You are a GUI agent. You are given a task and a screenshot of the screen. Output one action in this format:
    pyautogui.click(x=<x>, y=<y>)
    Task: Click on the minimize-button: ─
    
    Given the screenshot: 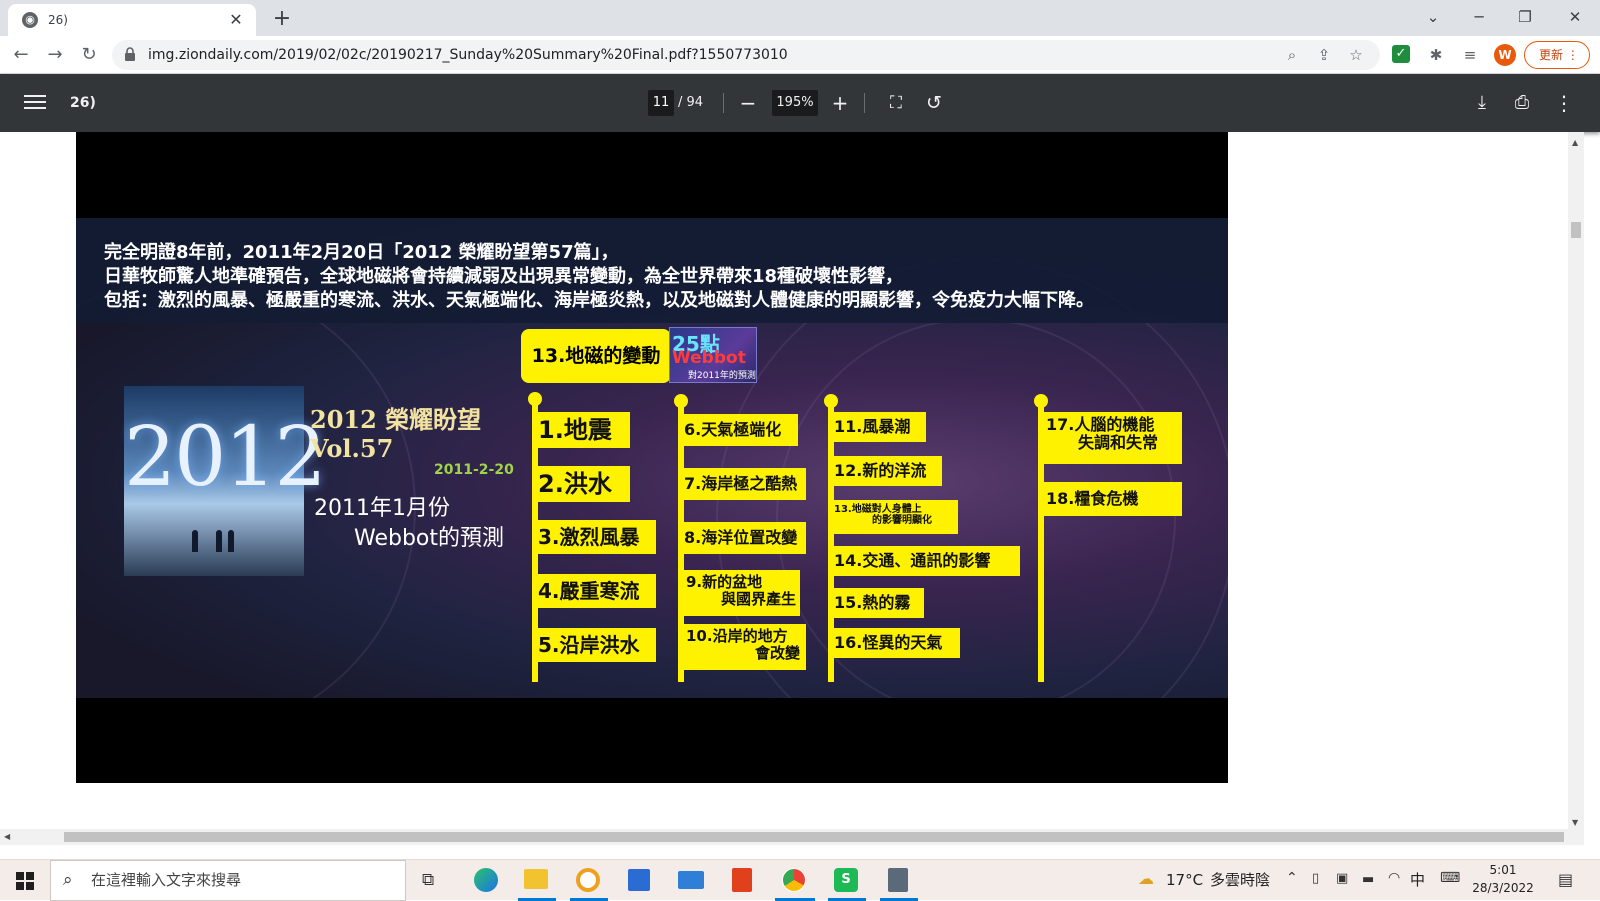 What is the action you would take?
    pyautogui.click(x=1479, y=17)
    